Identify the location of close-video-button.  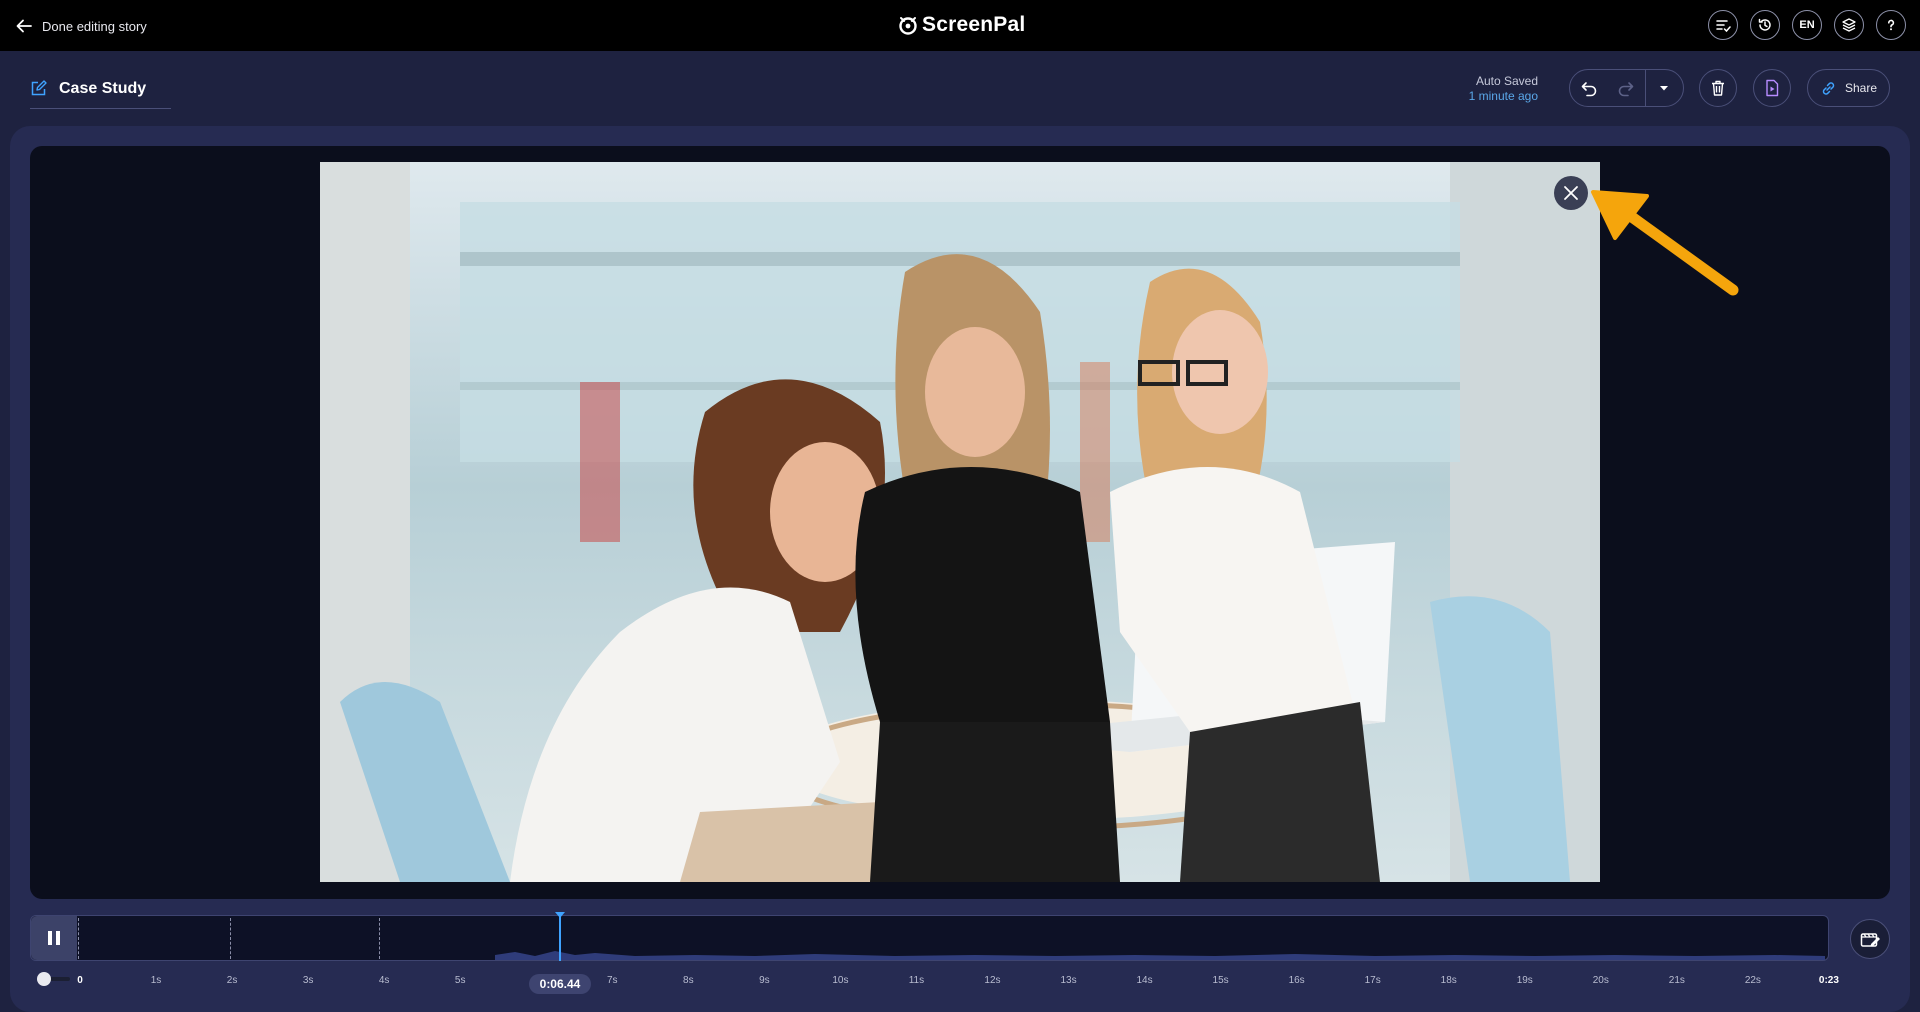
(1571, 193).